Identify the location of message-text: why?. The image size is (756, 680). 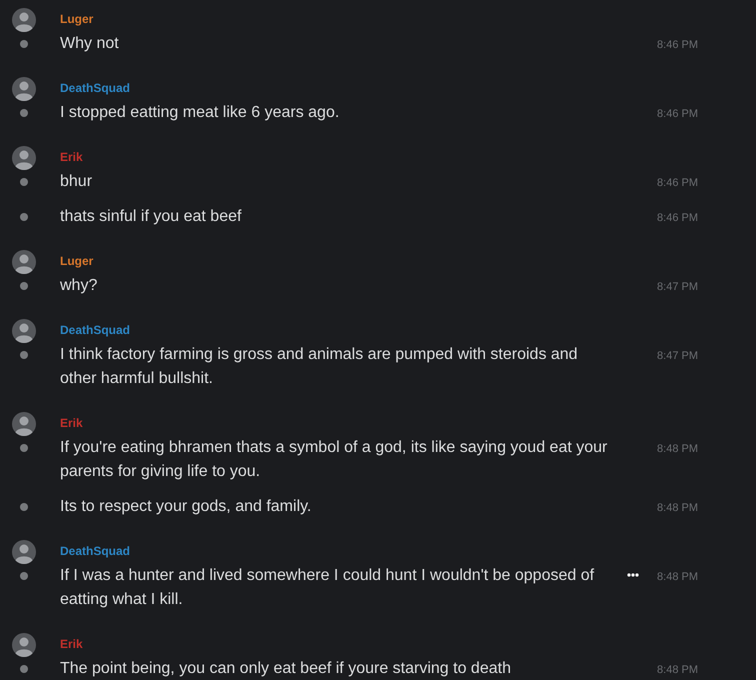
(79, 286).